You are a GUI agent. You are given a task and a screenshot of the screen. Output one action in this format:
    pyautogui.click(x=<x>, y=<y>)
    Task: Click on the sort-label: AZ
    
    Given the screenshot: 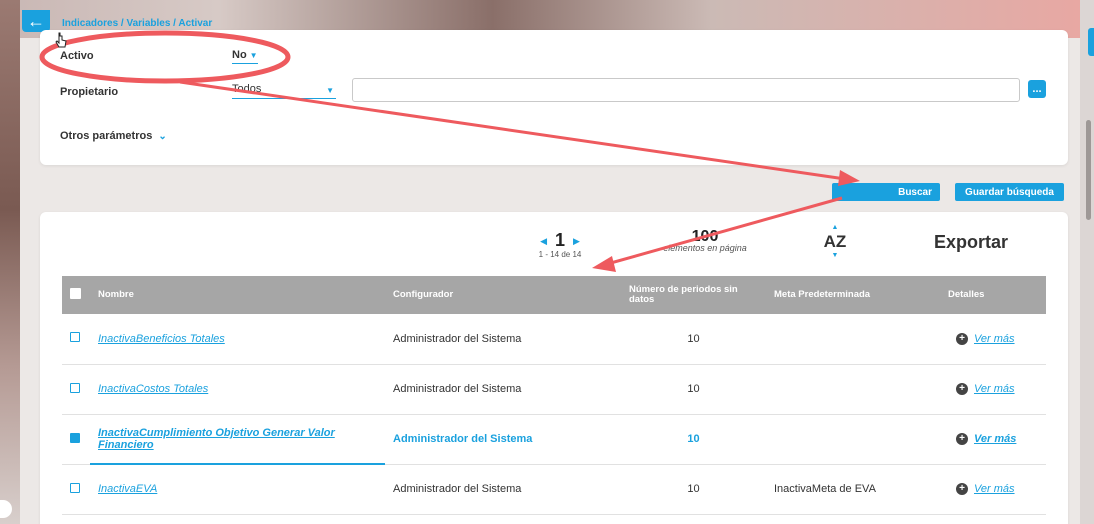 What is the action you would take?
    pyautogui.click(x=835, y=241)
    